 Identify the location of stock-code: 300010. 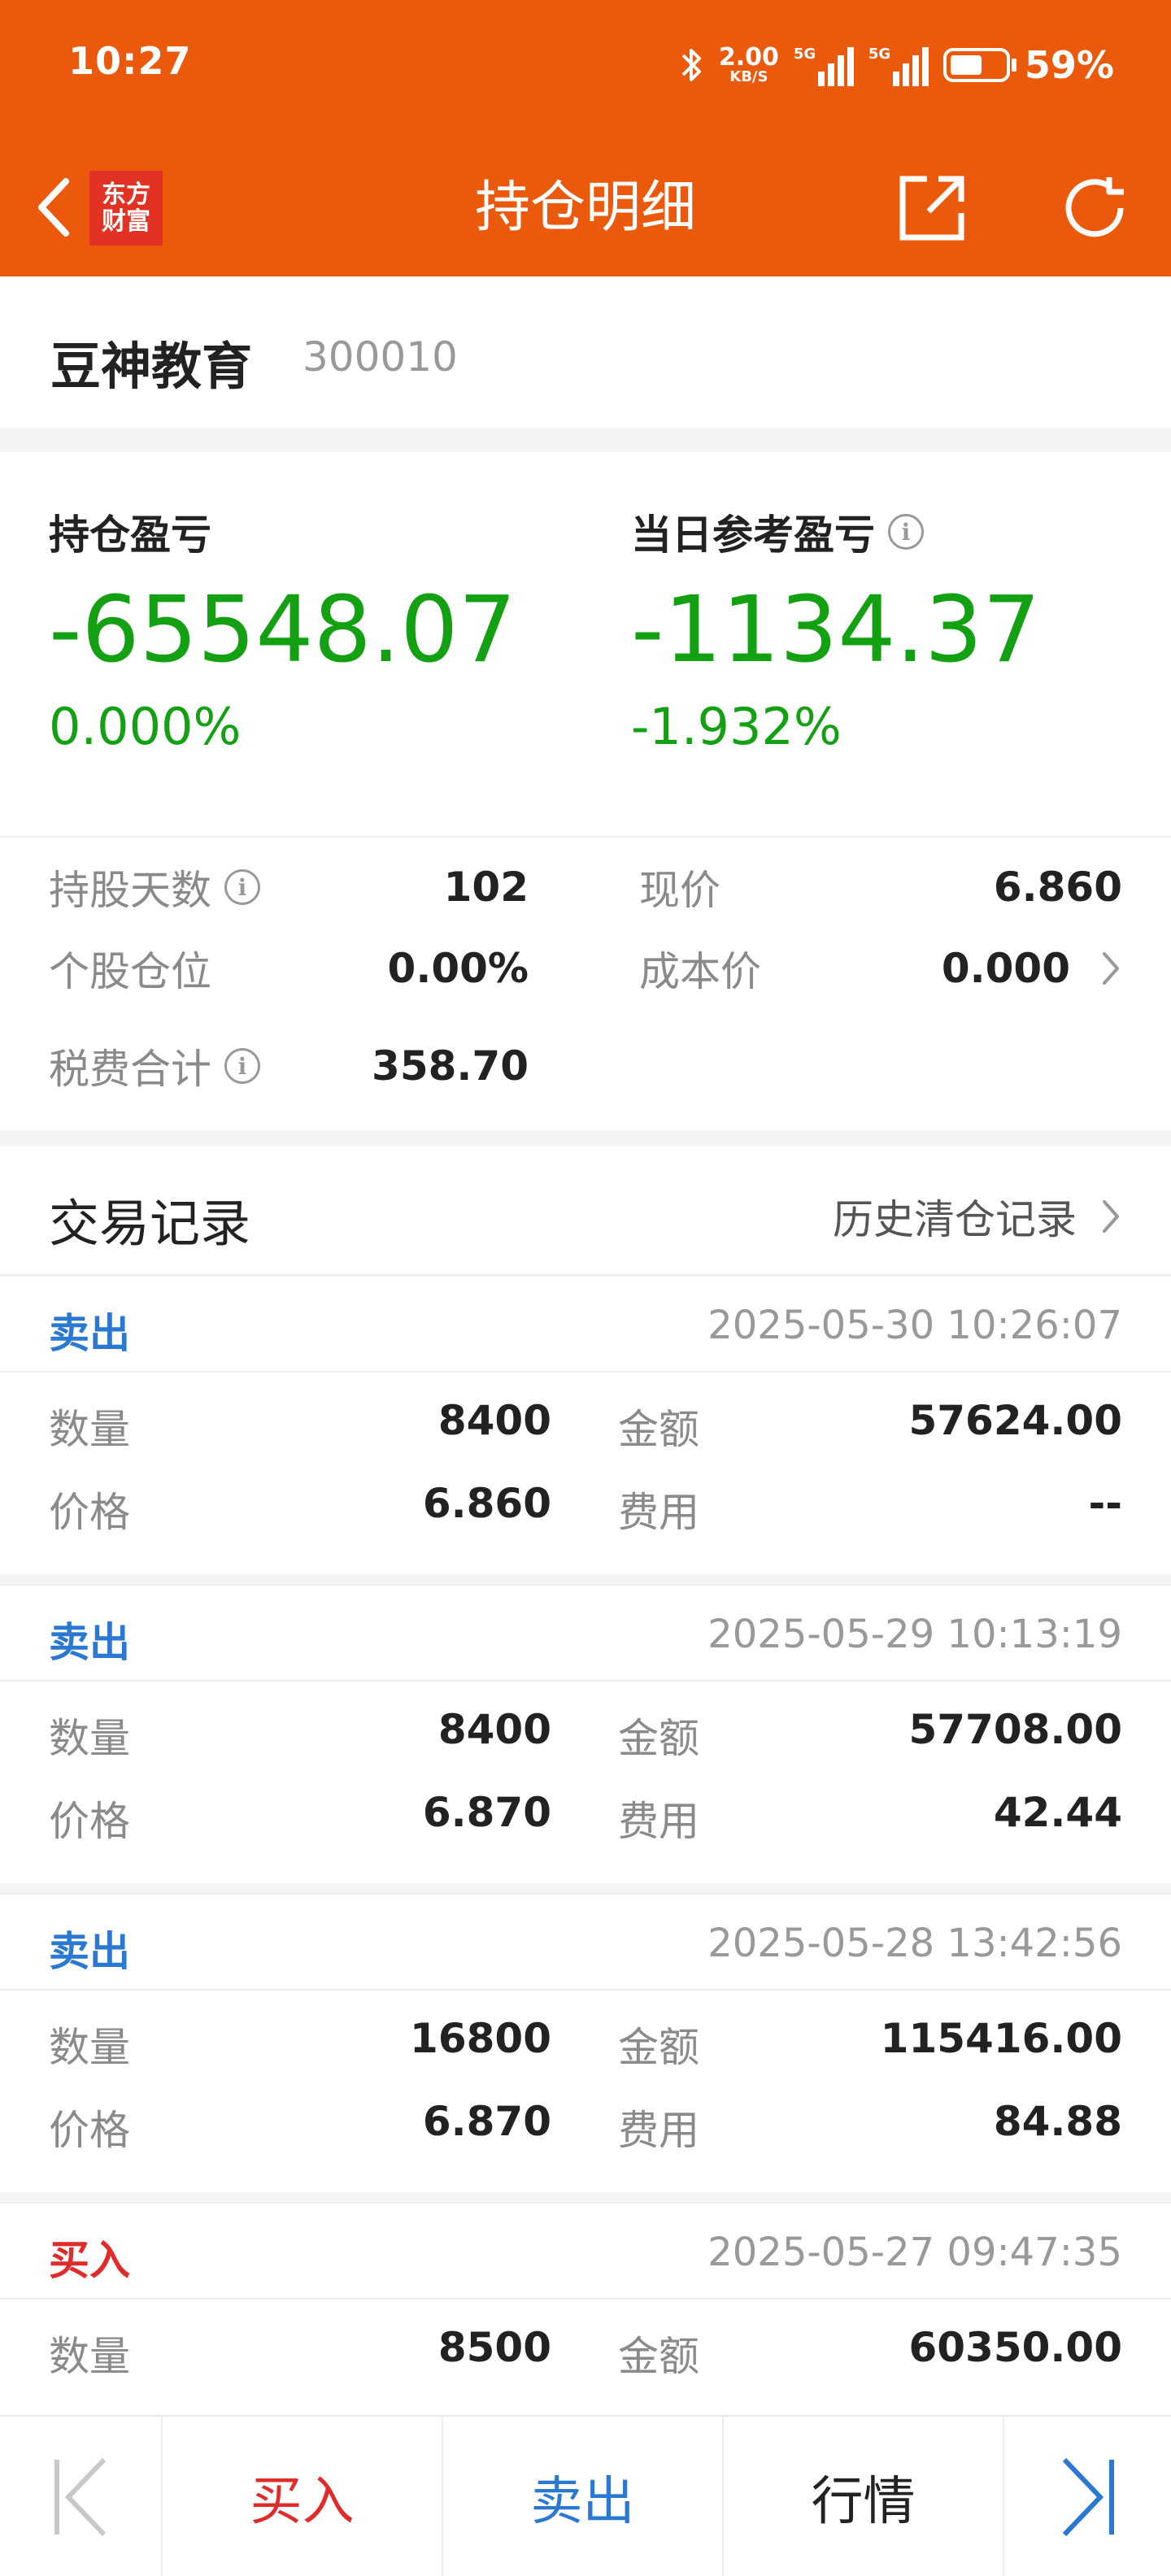
(381, 357).